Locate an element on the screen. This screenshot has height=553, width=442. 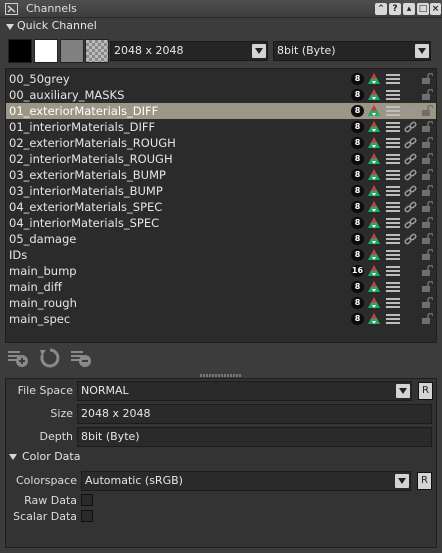
help-icon: ? is located at coordinates (395, 9).